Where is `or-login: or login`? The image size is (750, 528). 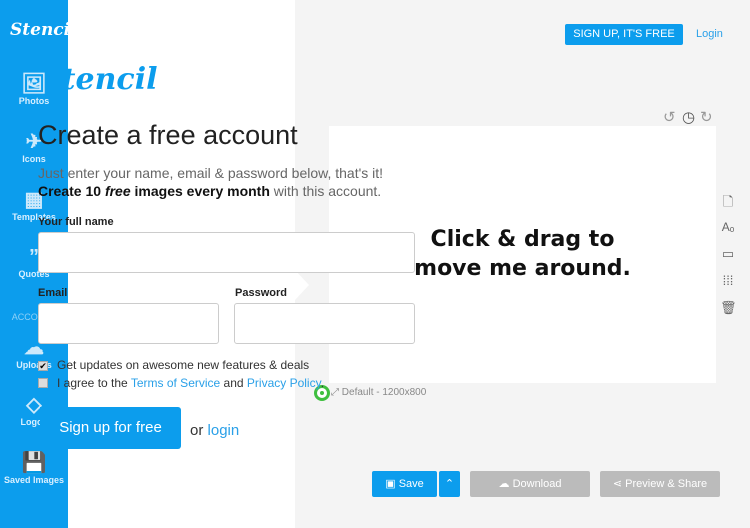
or-login: or login is located at coordinates (215, 430).